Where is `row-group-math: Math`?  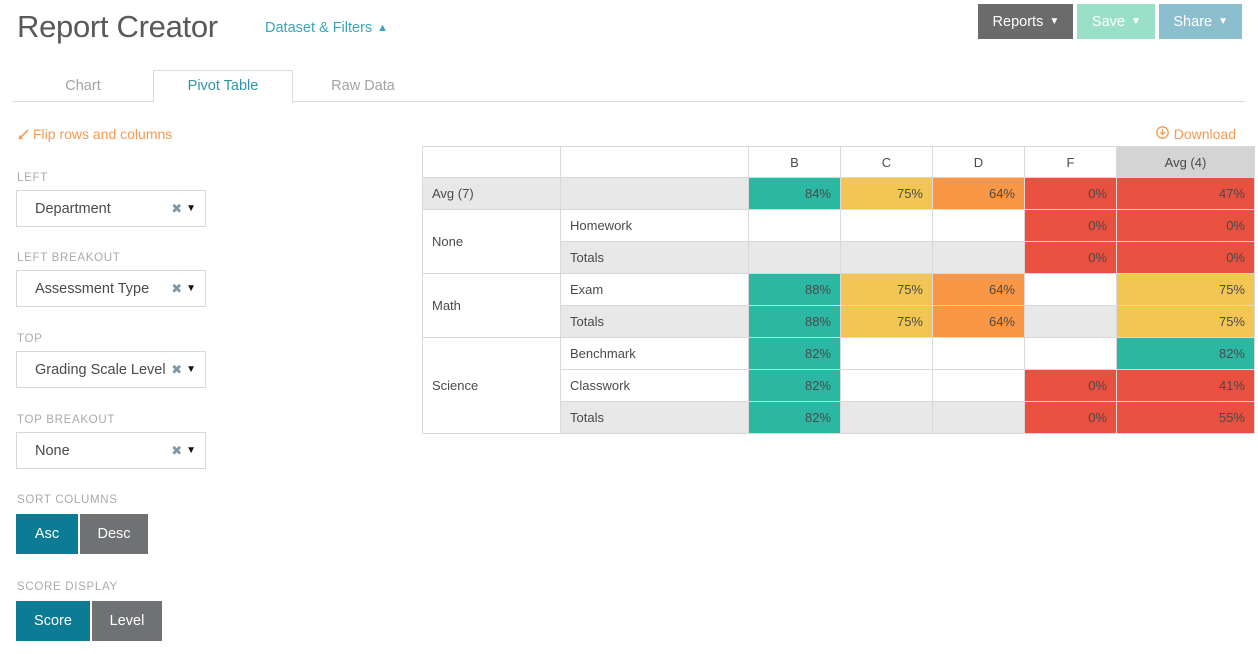
row-group-math: Math is located at coordinates (491, 305).